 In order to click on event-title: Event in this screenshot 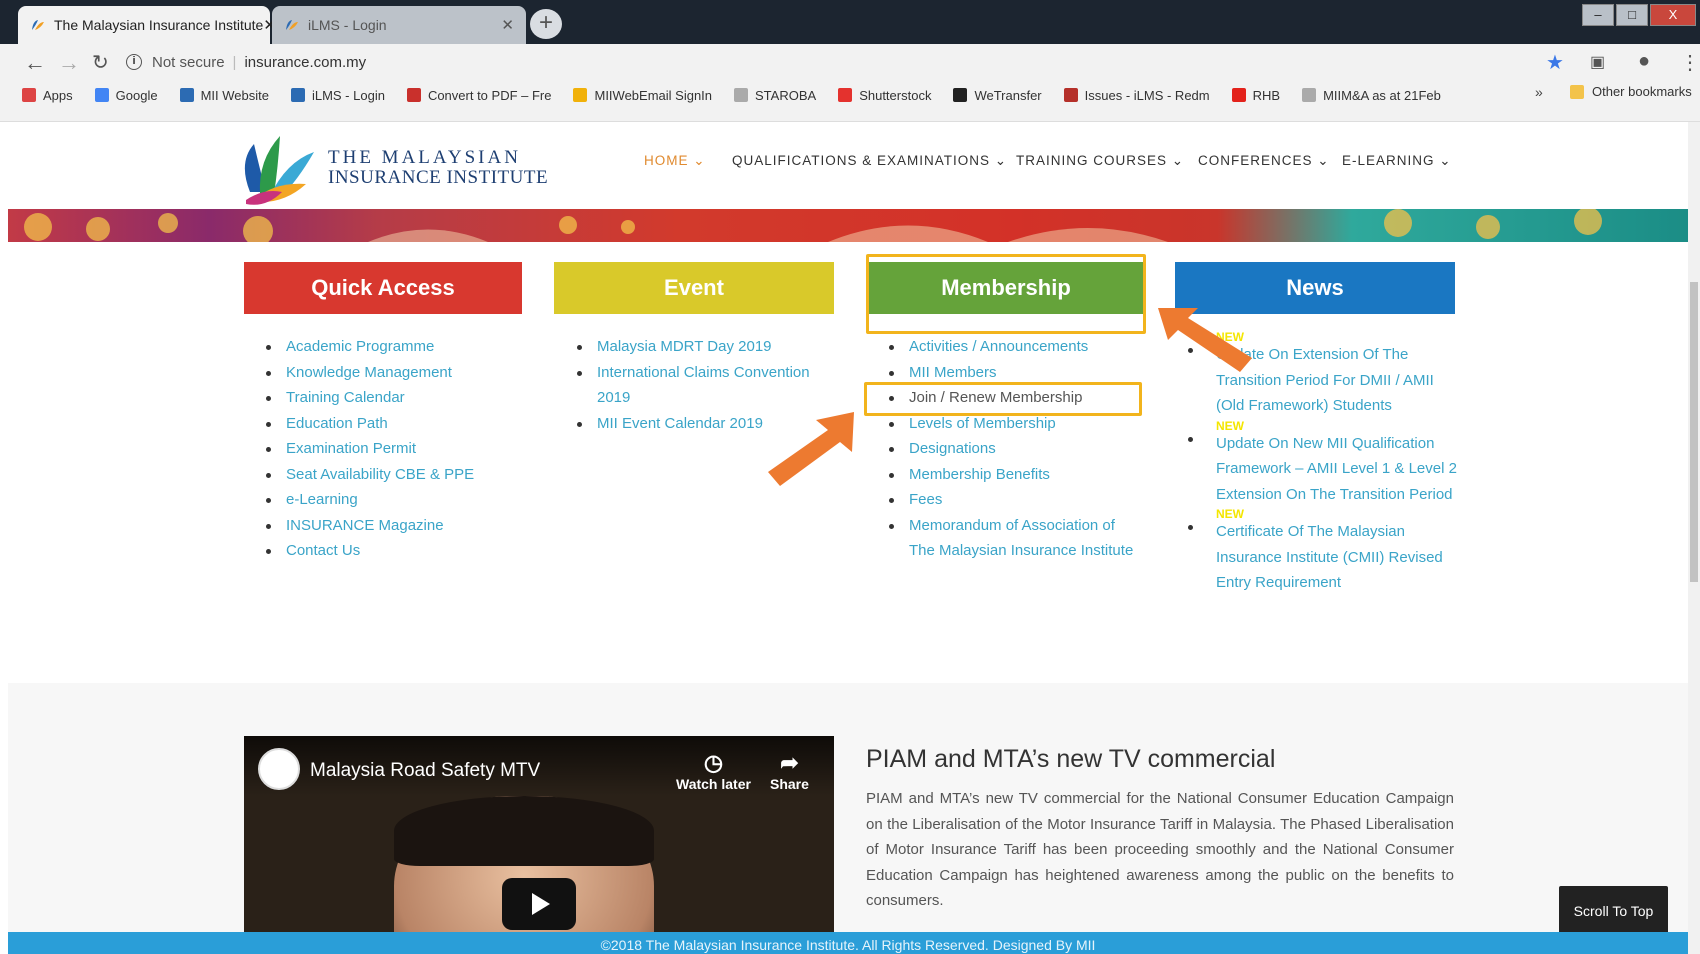, I will do `click(694, 287)`.